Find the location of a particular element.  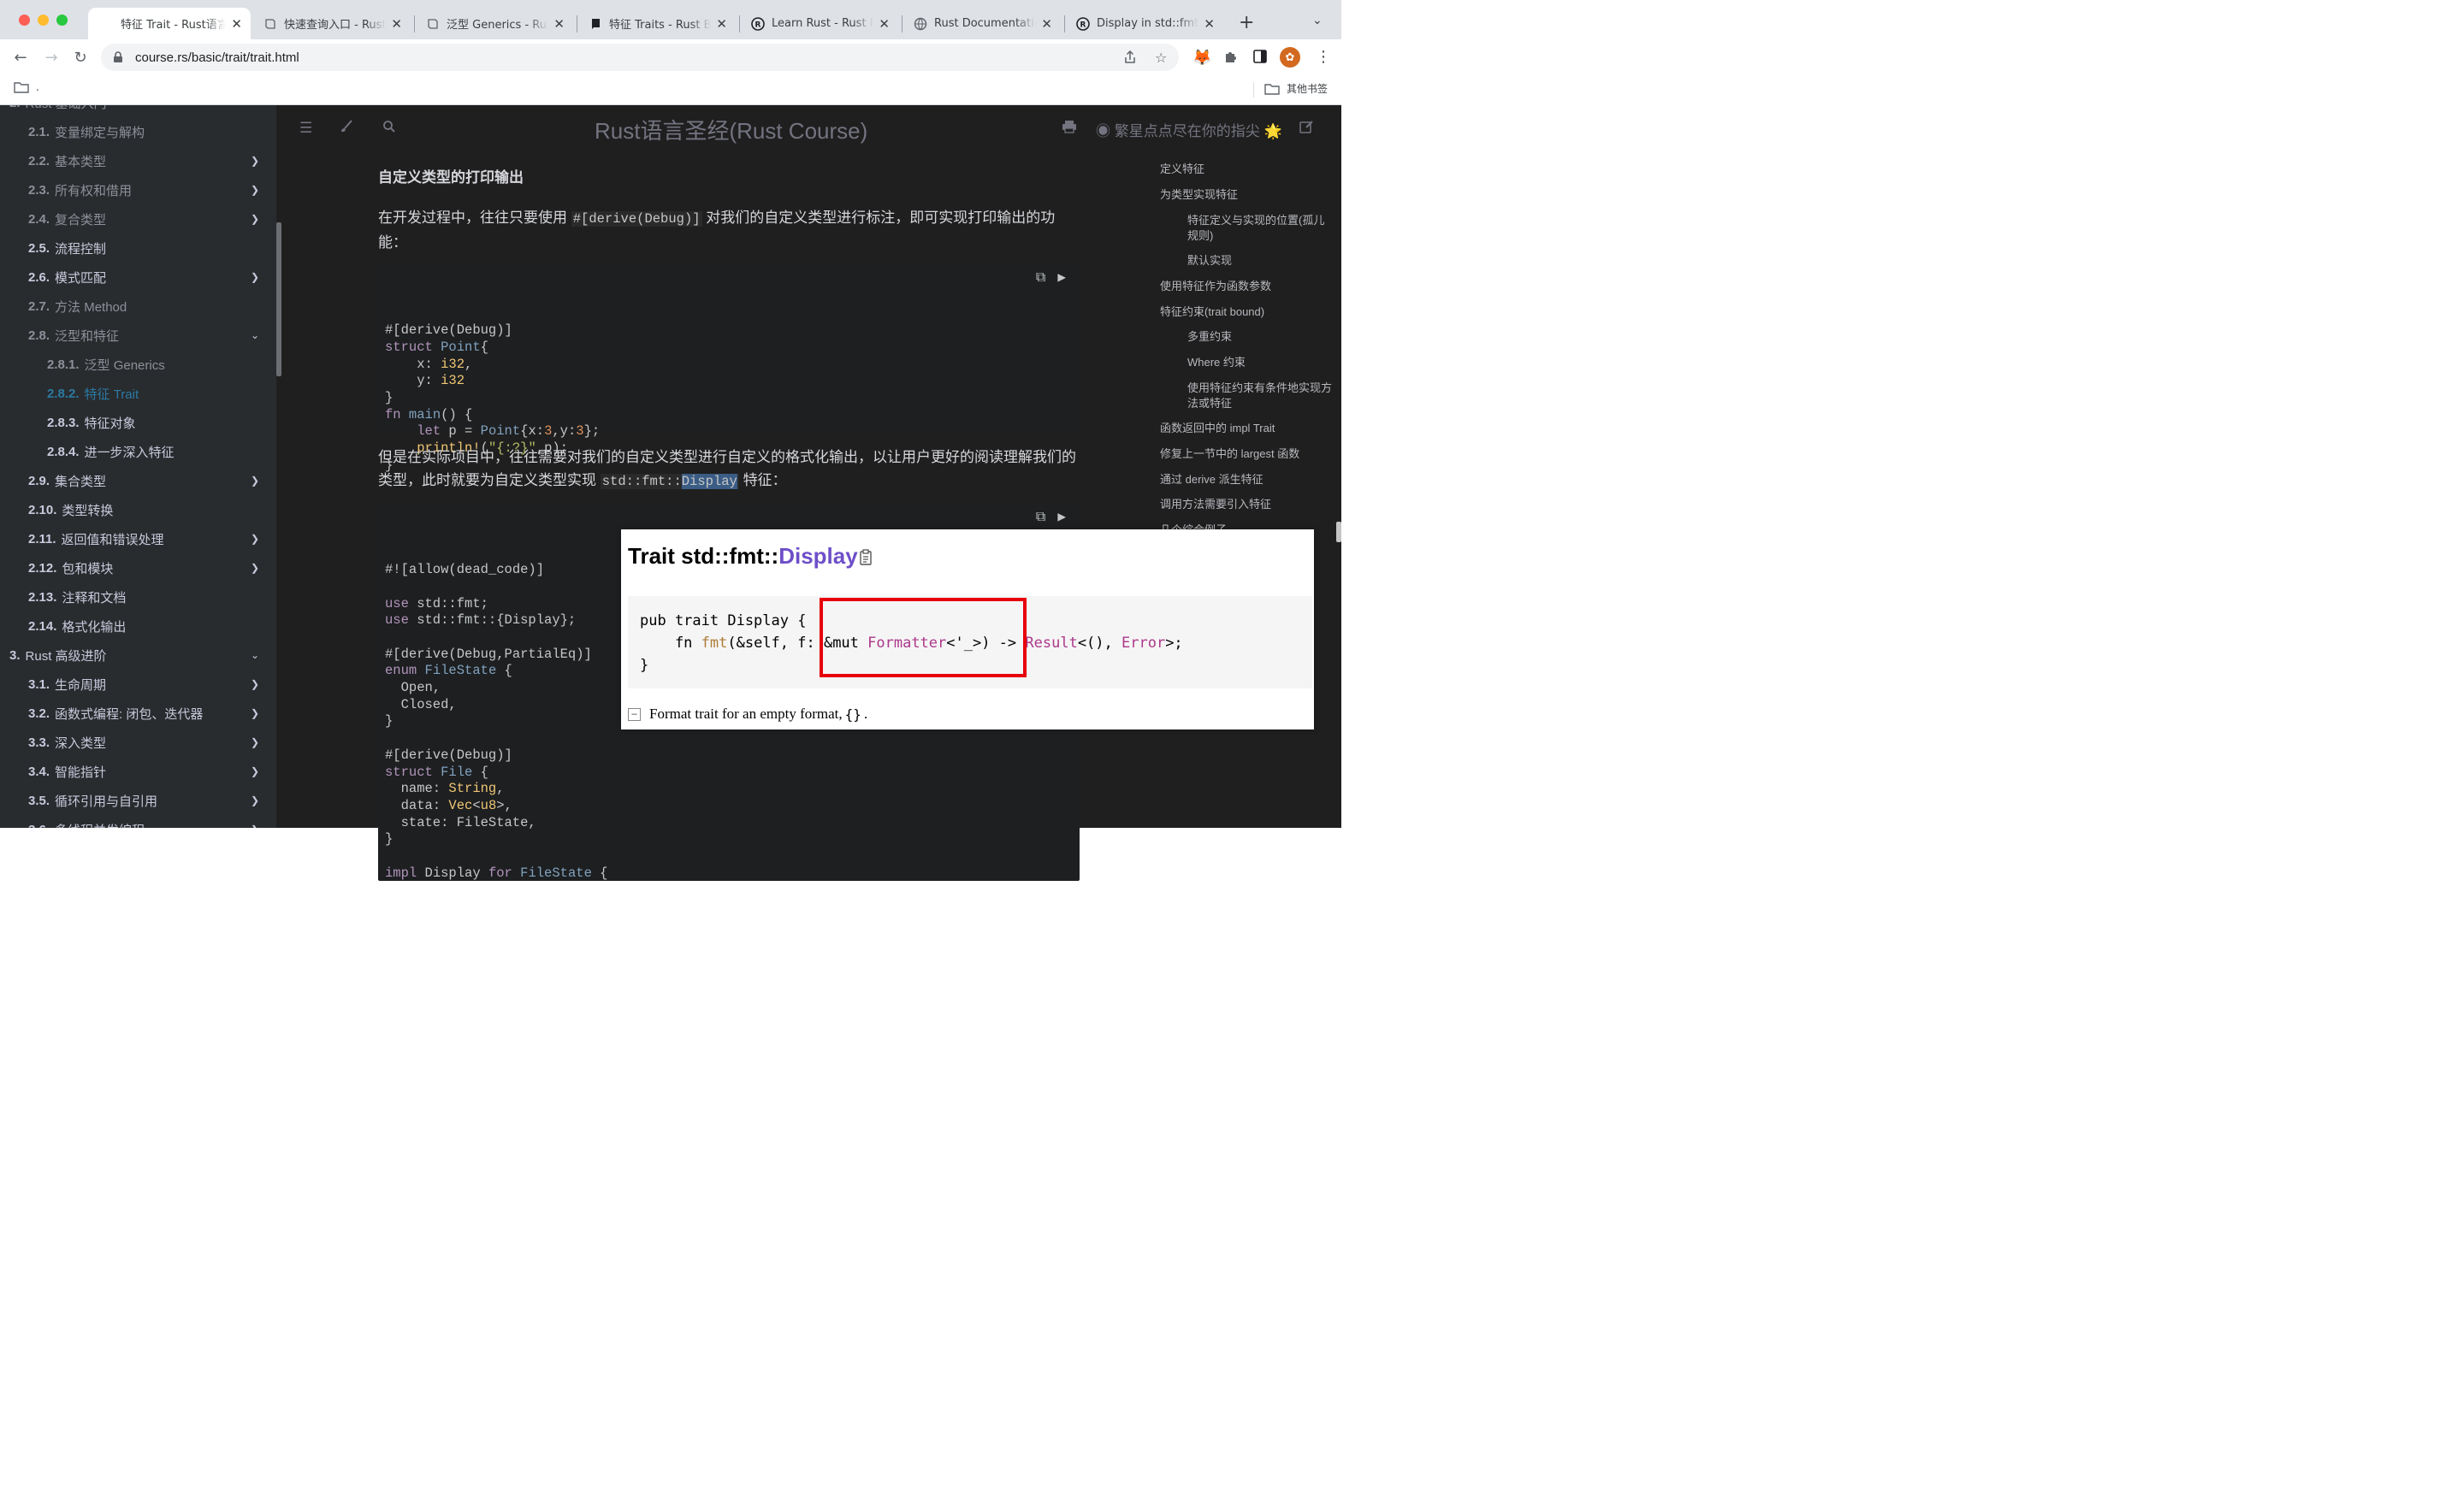

copy-path-icon is located at coordinates (866, 557).